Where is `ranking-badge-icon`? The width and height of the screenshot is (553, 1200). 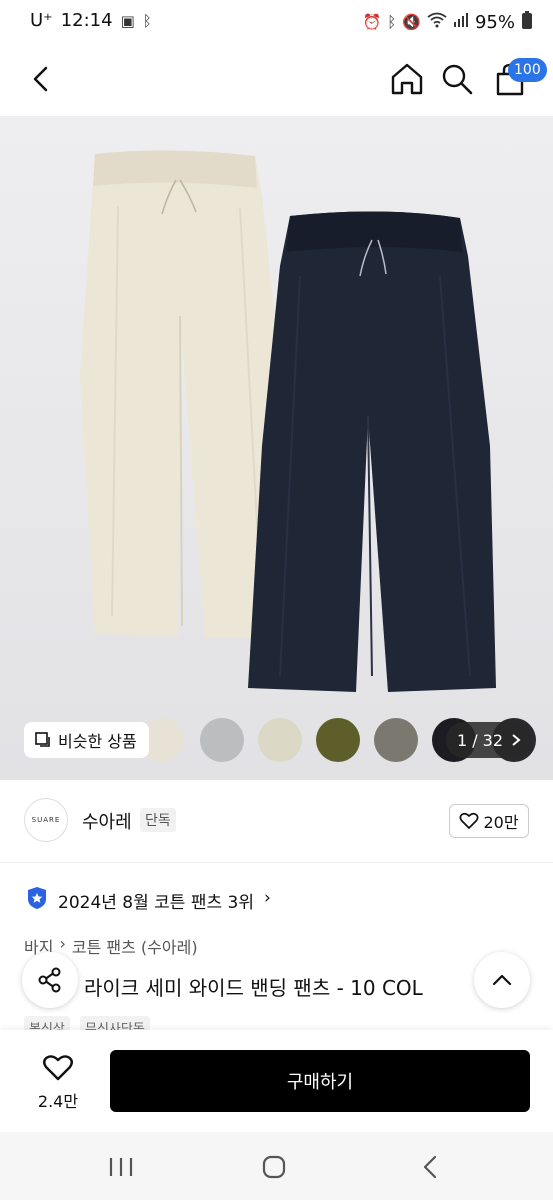 ranking-badge-icon is located at coordinates (37, 898).